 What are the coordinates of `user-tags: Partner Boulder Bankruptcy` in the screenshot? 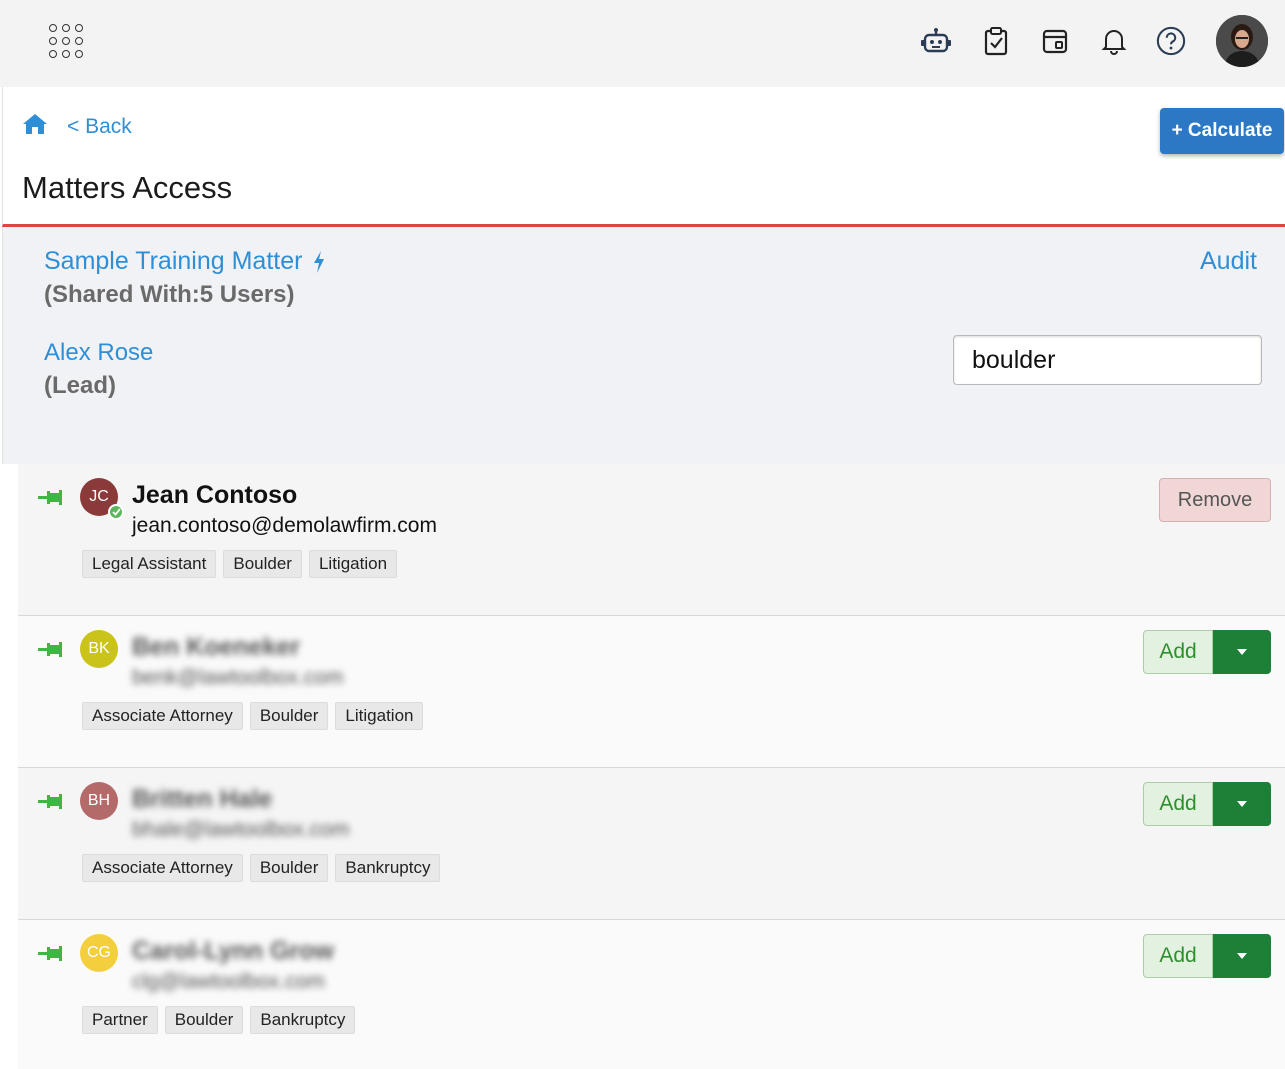 It's located at (219, 1020).